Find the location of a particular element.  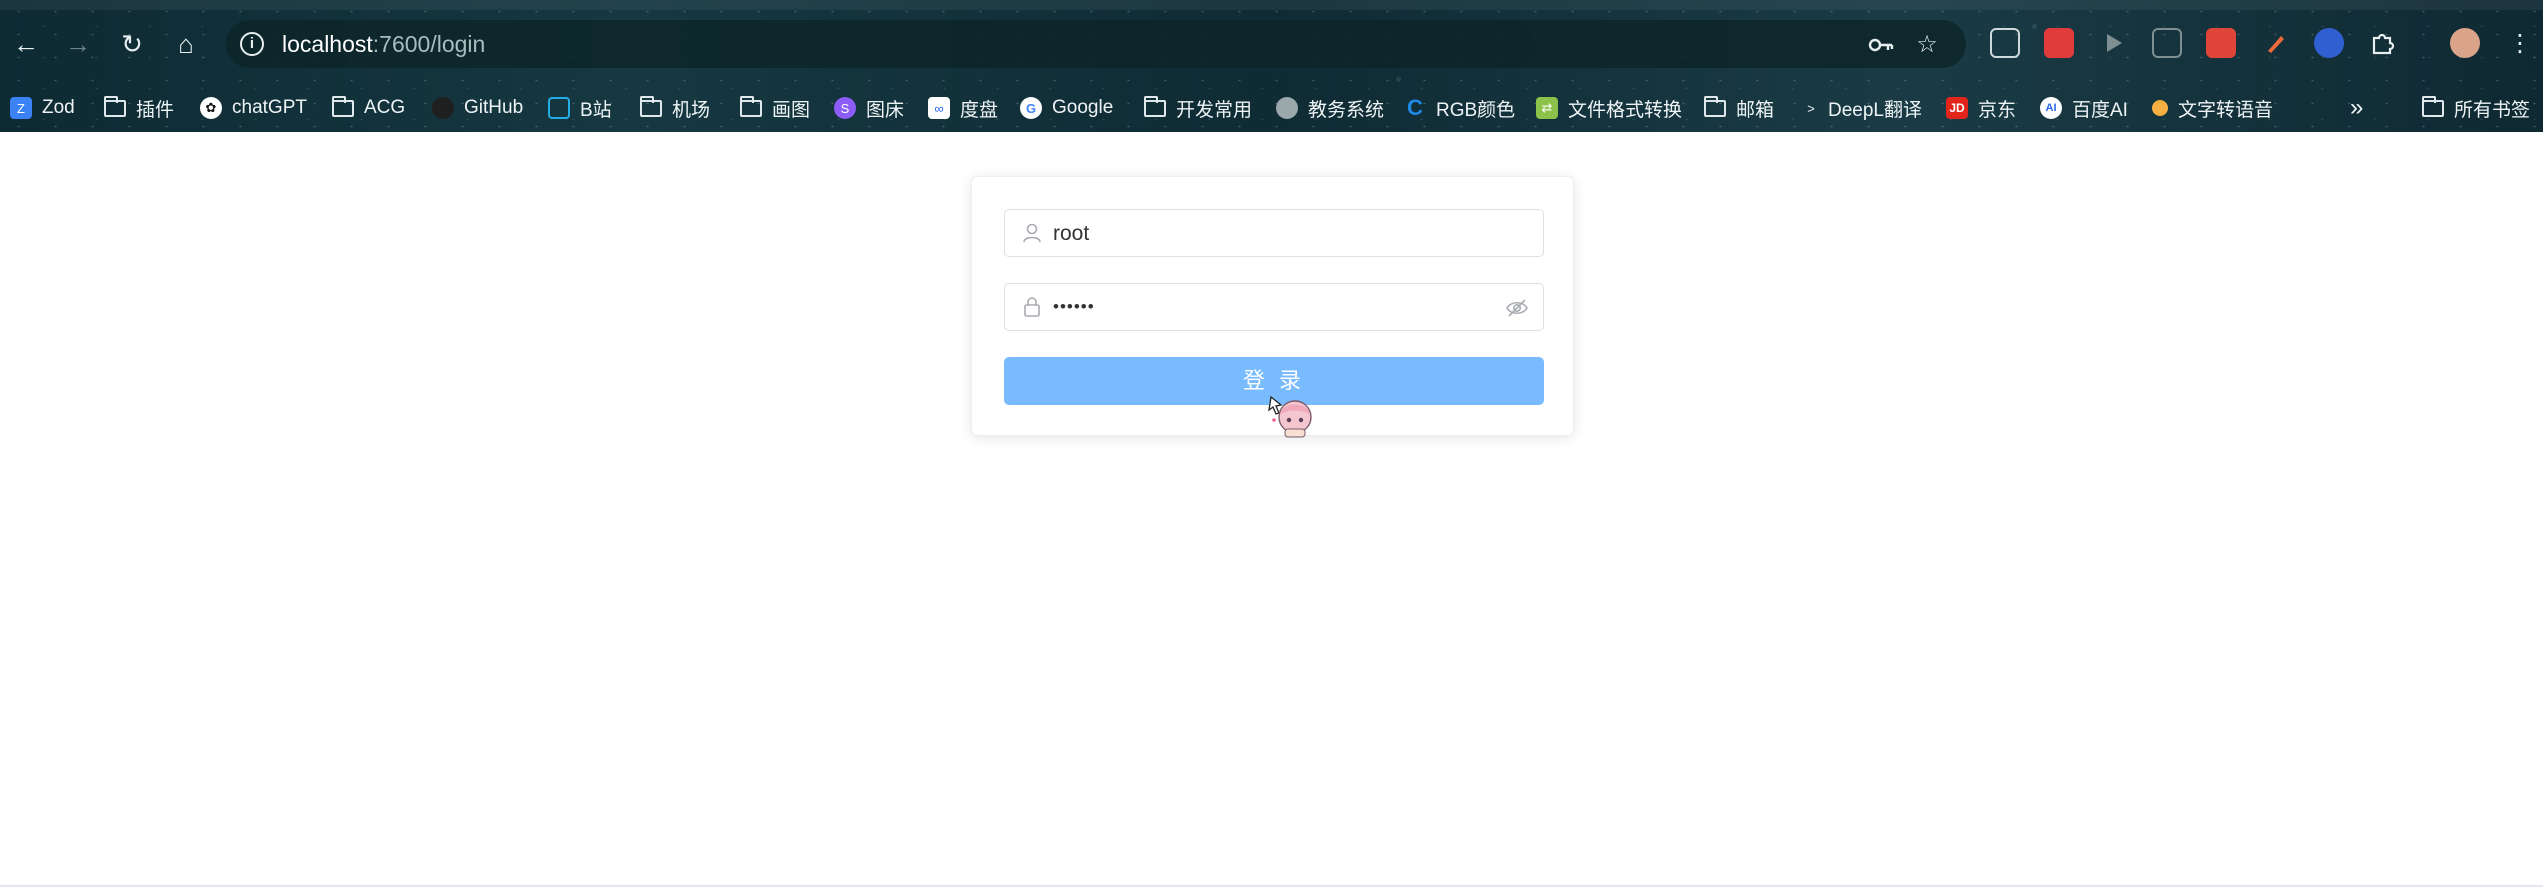

username-value: root is located at coordinates (1071, 233).